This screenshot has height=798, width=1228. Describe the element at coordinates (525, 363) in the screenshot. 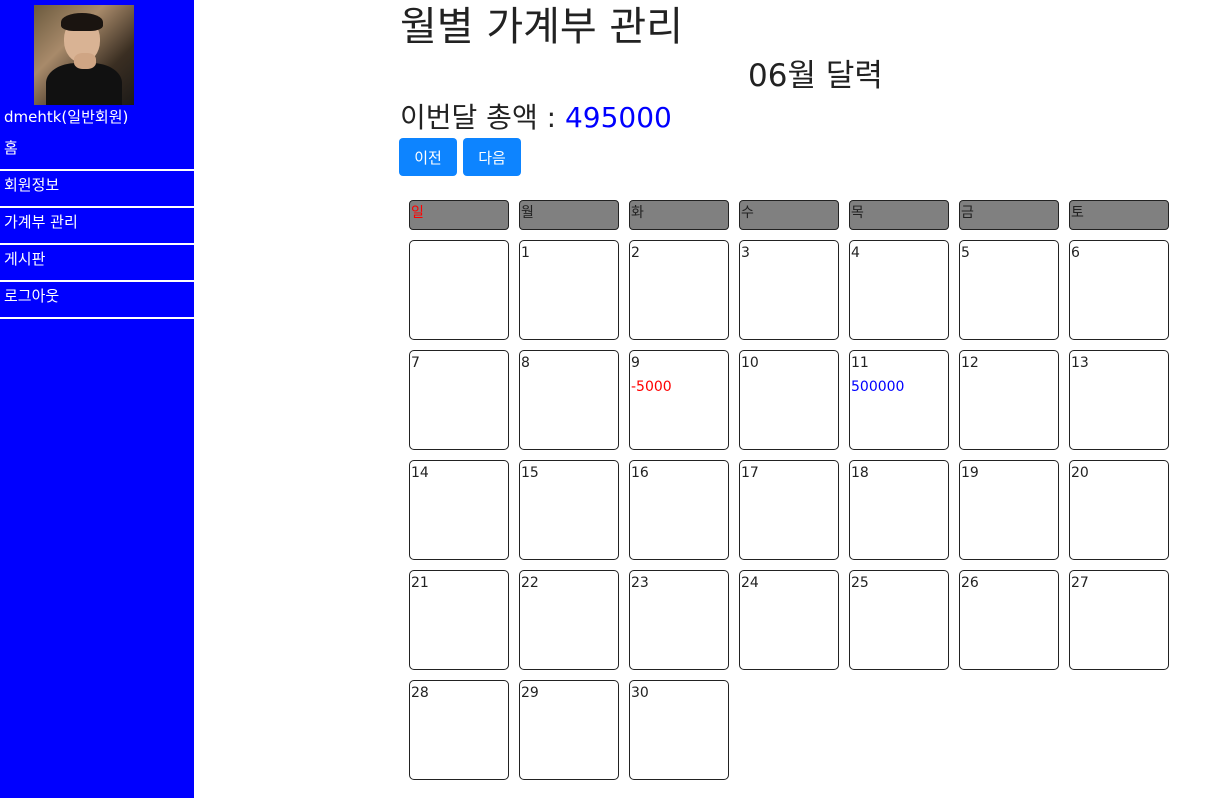

I see `day-number: 8` at that location.